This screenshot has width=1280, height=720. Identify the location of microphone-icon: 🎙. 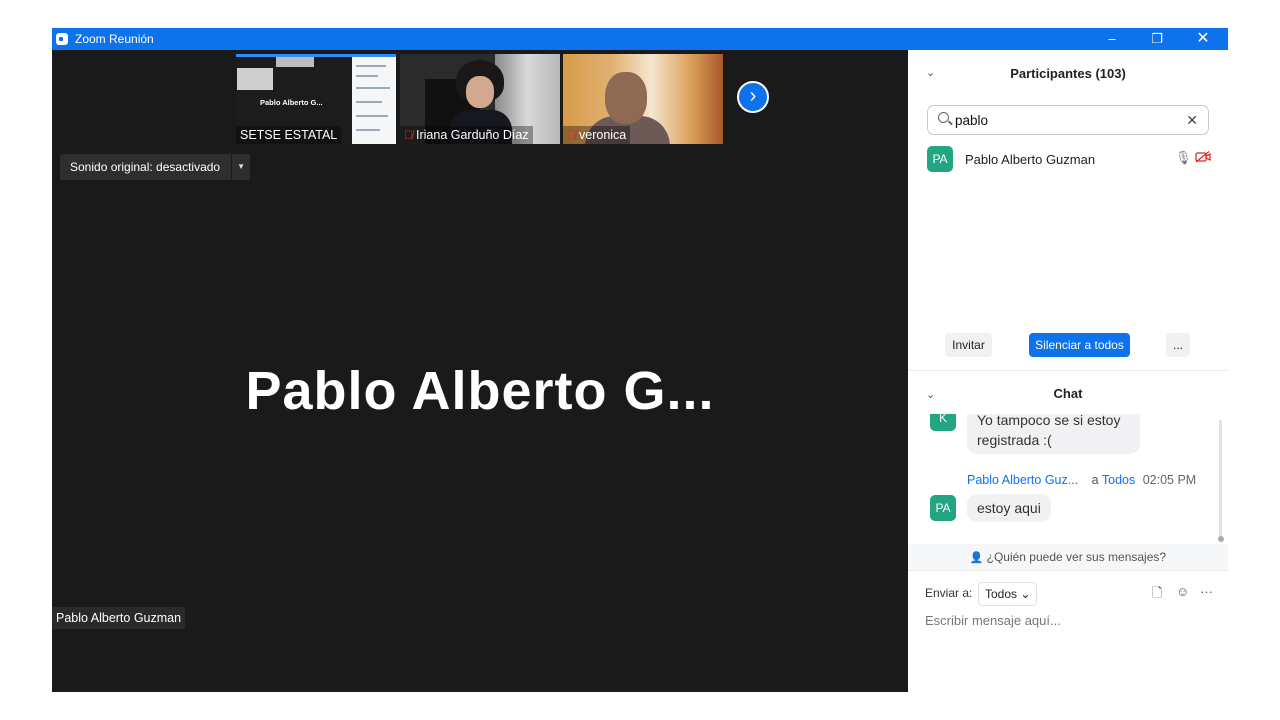
(1183, 157).